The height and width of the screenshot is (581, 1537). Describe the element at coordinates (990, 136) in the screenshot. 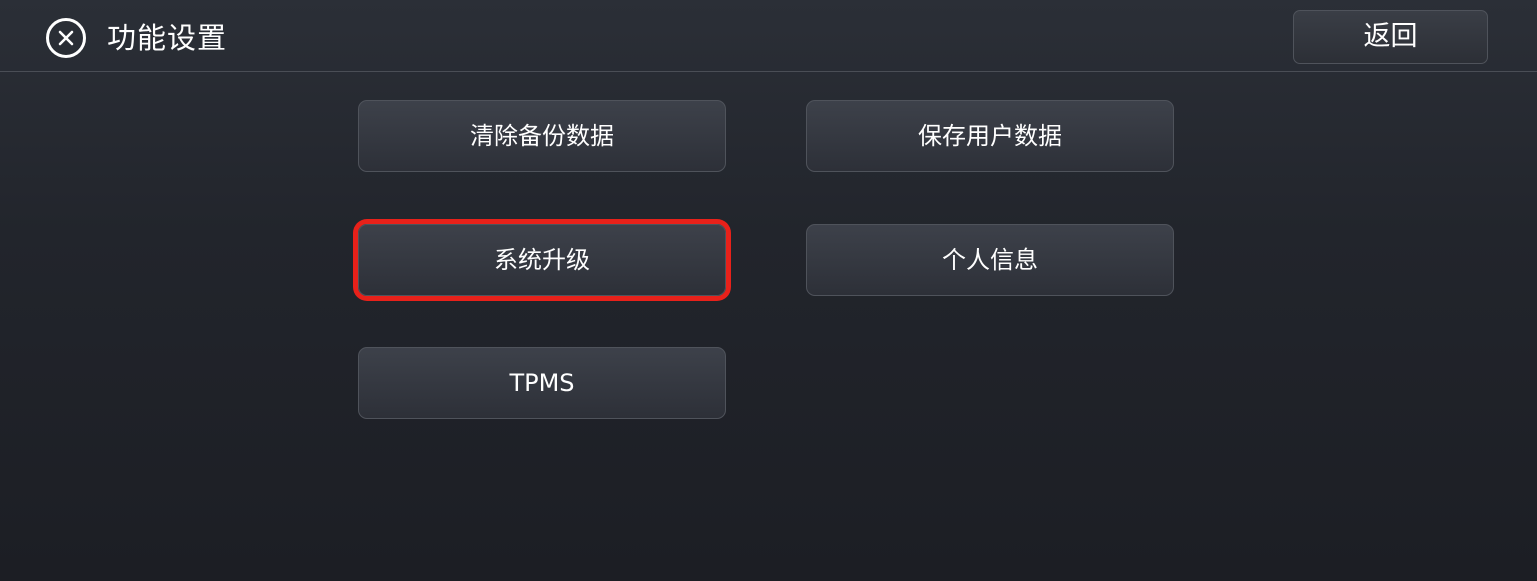

I see `save-user-data-button: 保存用户数据` at that location.